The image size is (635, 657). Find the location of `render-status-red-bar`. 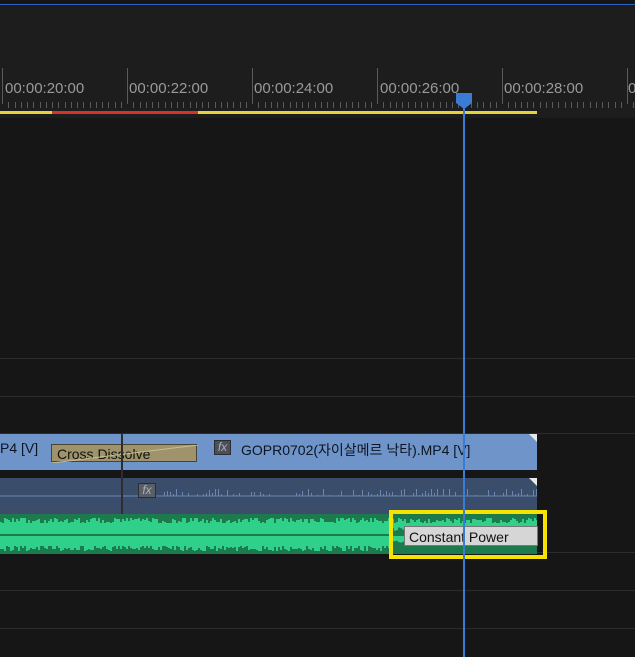

render-status-red-bar is located at coordinates (125, 112).